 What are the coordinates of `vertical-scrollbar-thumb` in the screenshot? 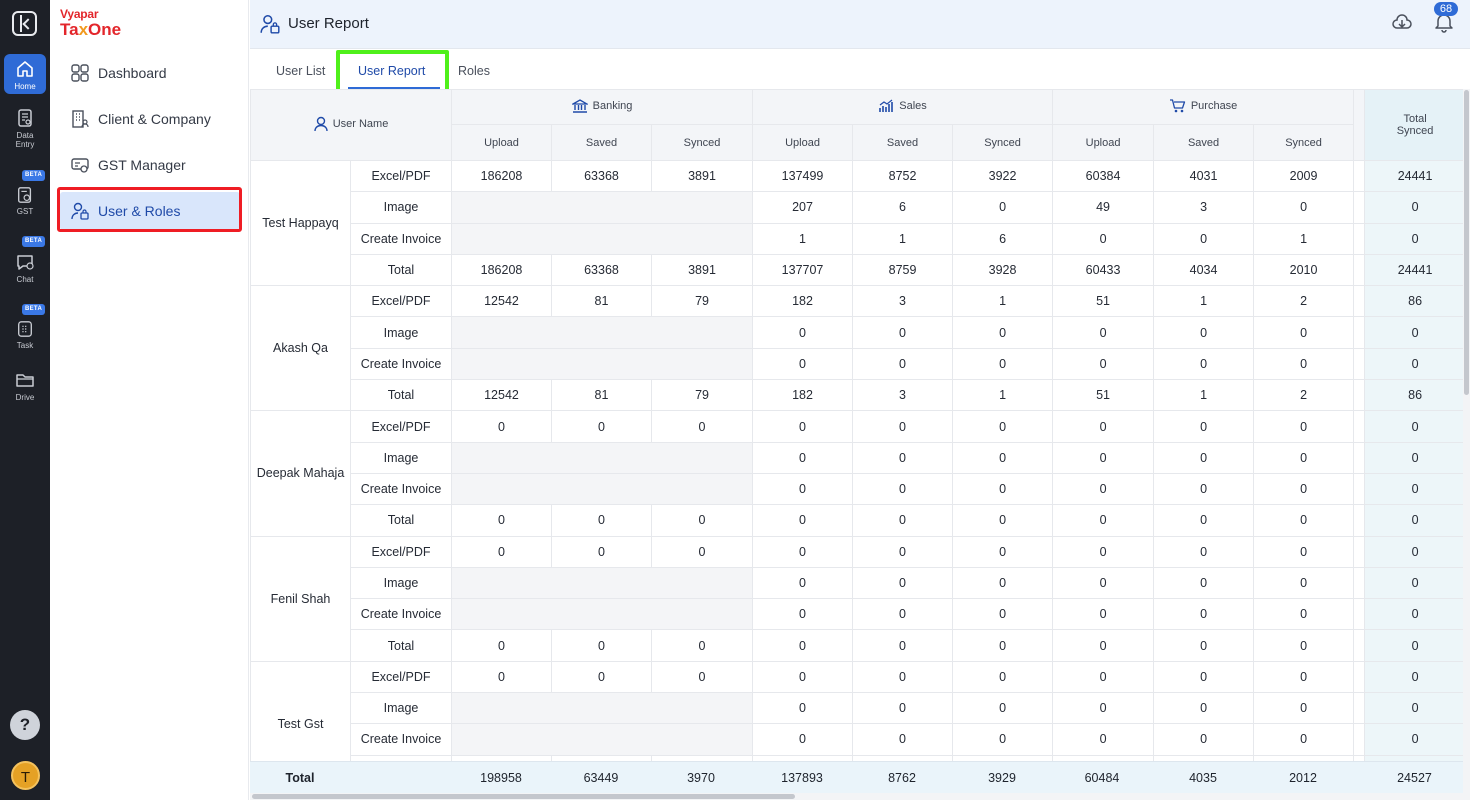 It's located at (1466, 242).